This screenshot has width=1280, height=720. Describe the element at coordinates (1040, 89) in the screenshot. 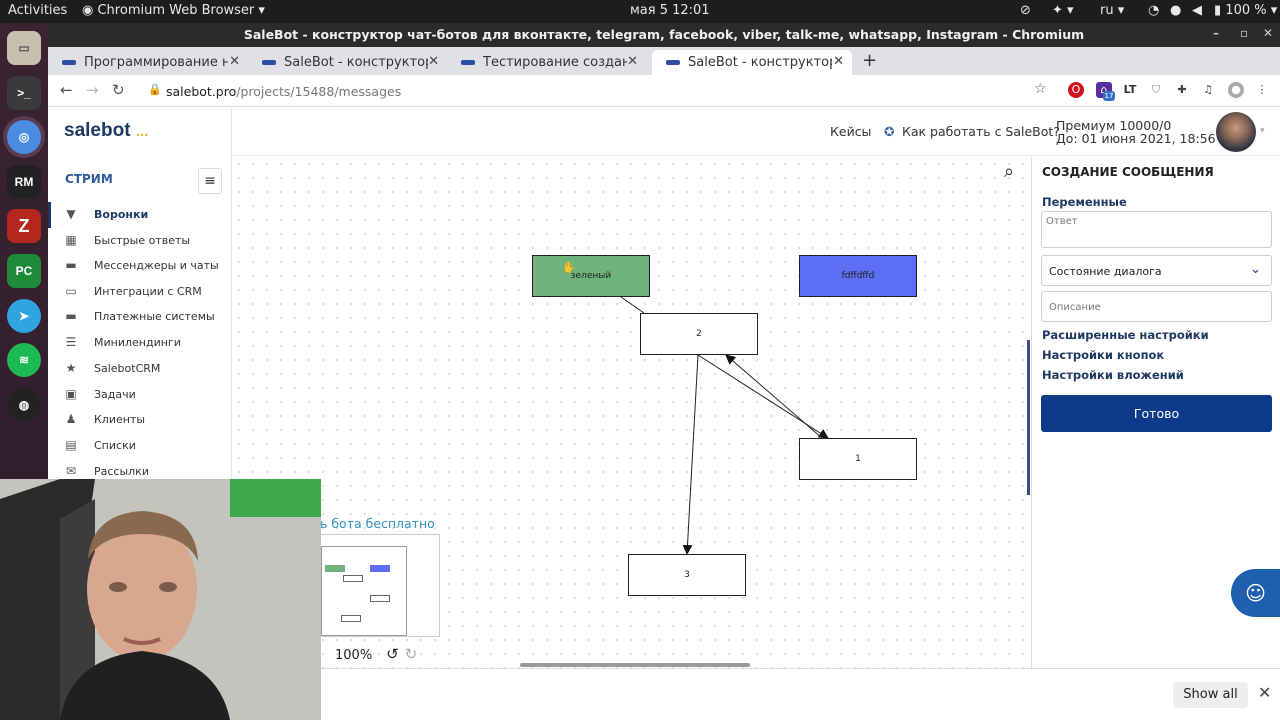

I see `bookmark-star-icon: ☆` at that location.